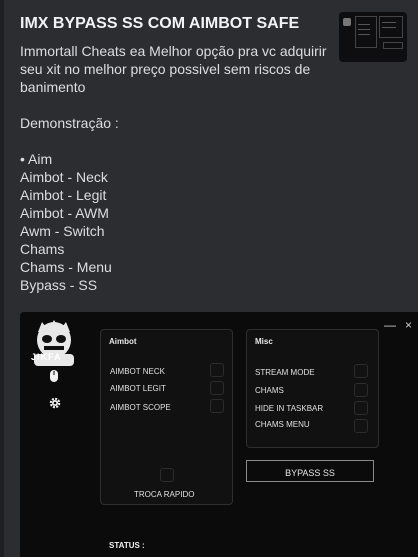 The width and height of the screenshot is (418, 557). I want to click on embed-thumbnail, so click(373, 37).